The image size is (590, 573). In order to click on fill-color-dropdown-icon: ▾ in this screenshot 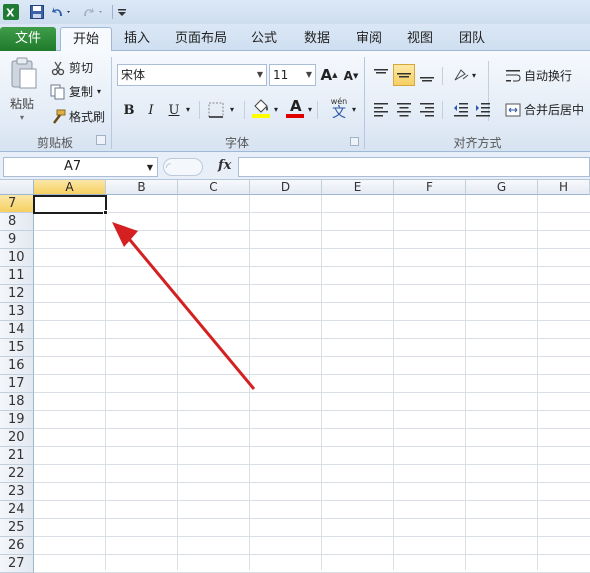, I will do `click(276, 109)`.